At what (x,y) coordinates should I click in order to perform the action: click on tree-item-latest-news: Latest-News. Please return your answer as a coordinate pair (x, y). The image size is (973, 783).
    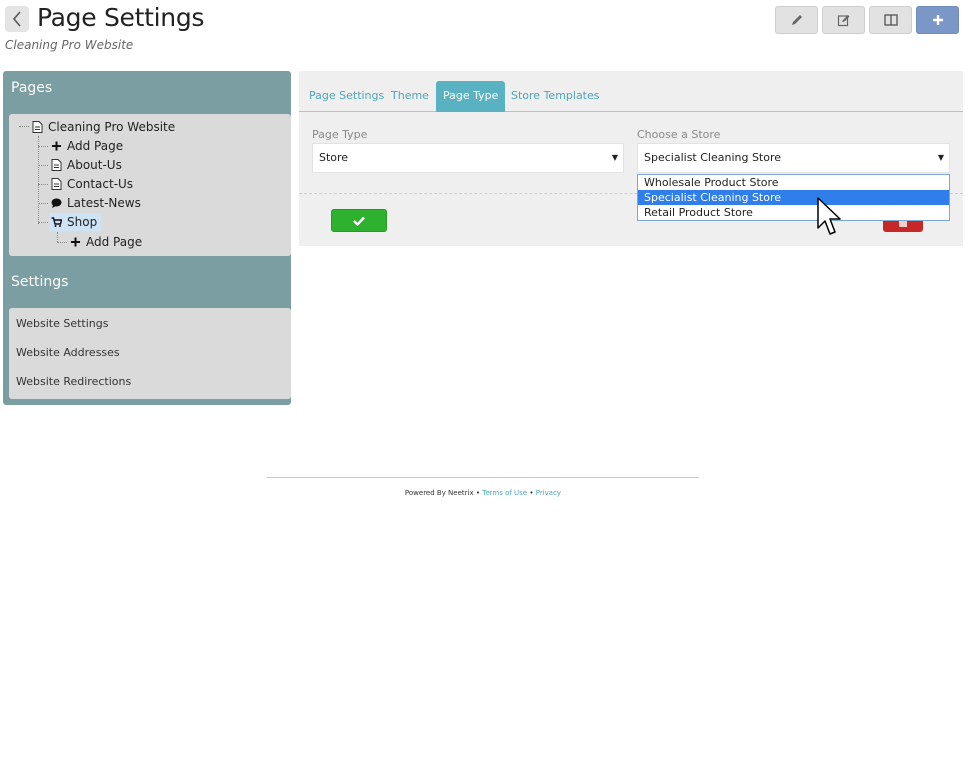
    Looking at the image, I should click on (95, 203).